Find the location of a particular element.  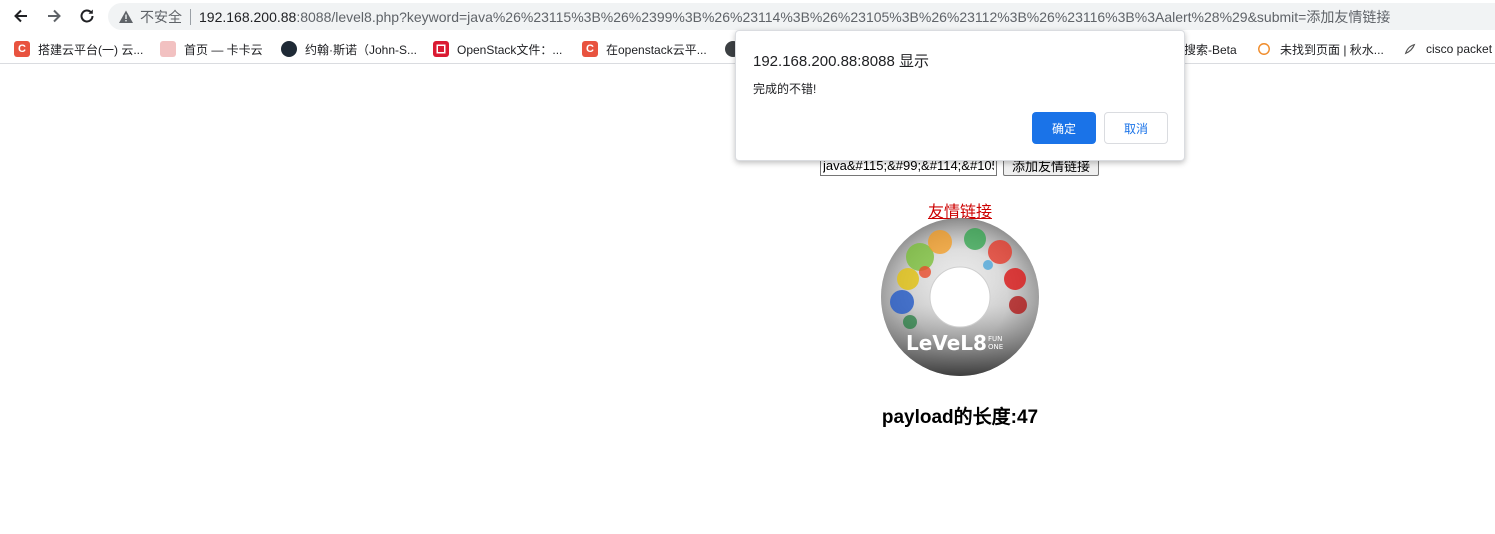

cat-icon is located at coordinates (168, 49).